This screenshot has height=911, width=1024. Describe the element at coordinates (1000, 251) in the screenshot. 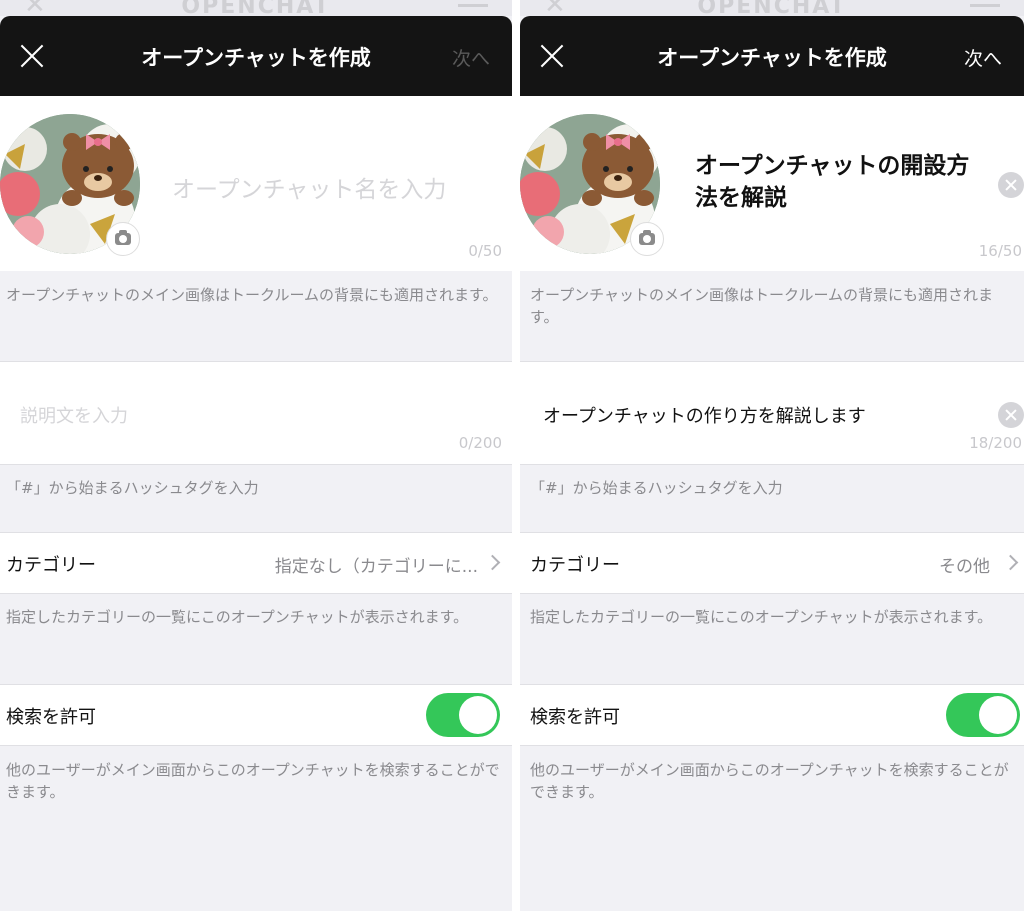

I see `name-char-counter: 16/50` at that location.